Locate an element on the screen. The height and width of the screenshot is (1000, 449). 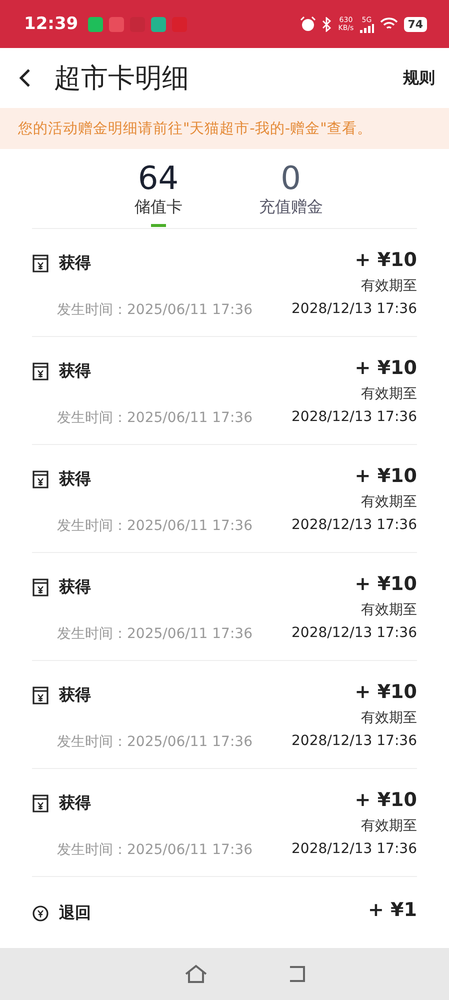
rules-link: 规则 is located at coordinates (419, 78).